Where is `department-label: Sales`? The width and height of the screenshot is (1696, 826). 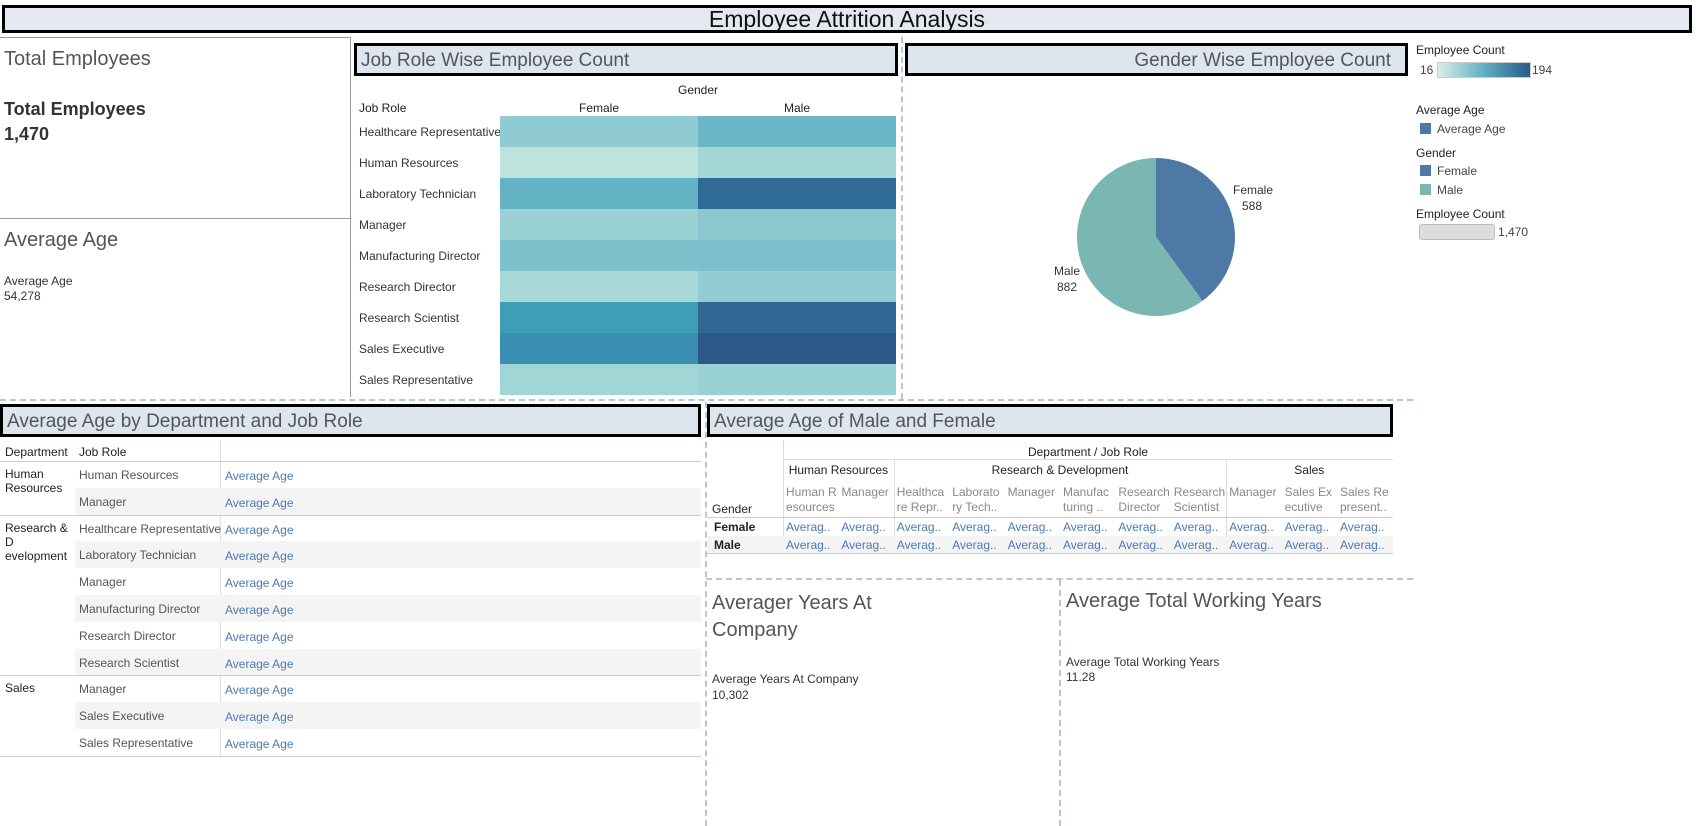 department-label: Sales is located at coordinates (20, 688).